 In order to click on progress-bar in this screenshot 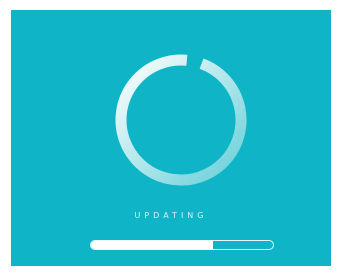, I will do `click(182, 245)`.